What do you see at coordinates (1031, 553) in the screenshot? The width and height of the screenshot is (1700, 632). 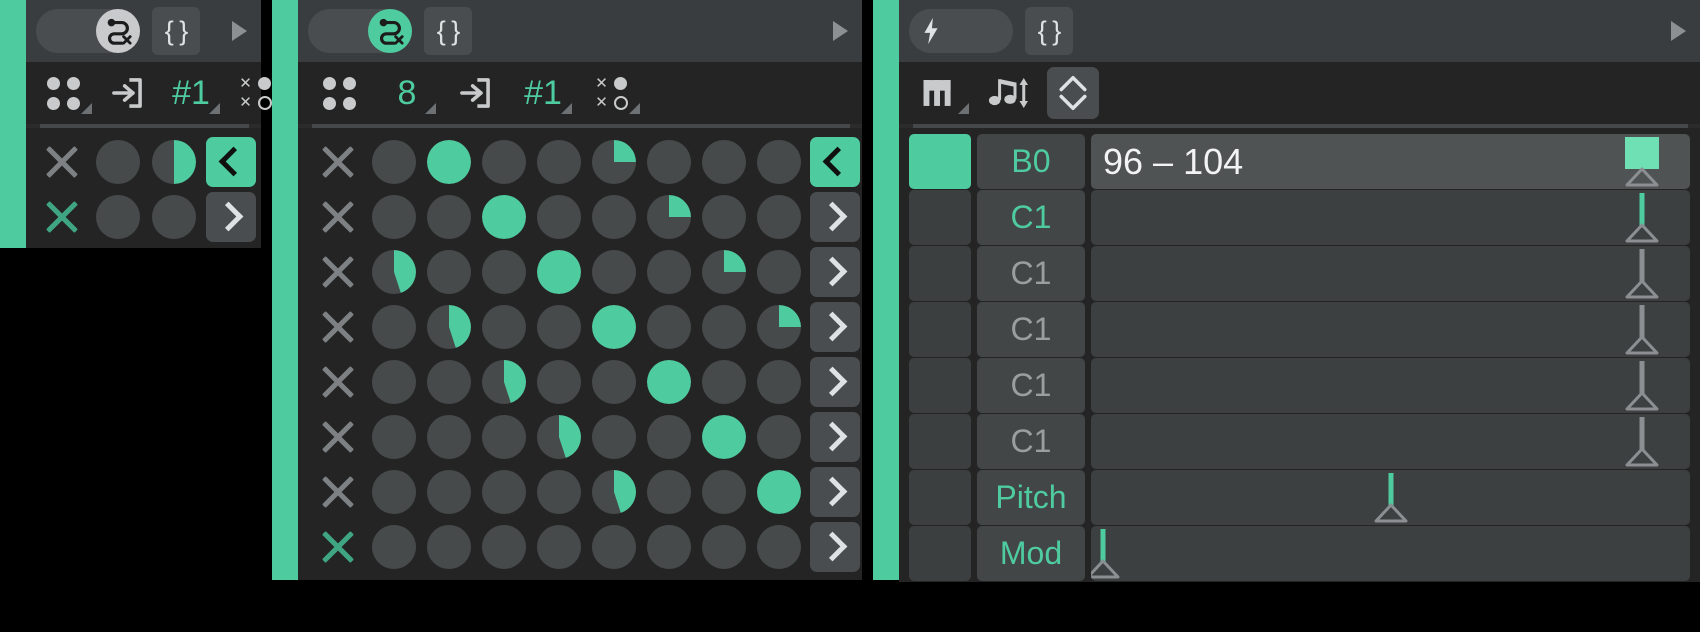 I see `lane-note-label: Mod` at bounding box center [1031, 553].